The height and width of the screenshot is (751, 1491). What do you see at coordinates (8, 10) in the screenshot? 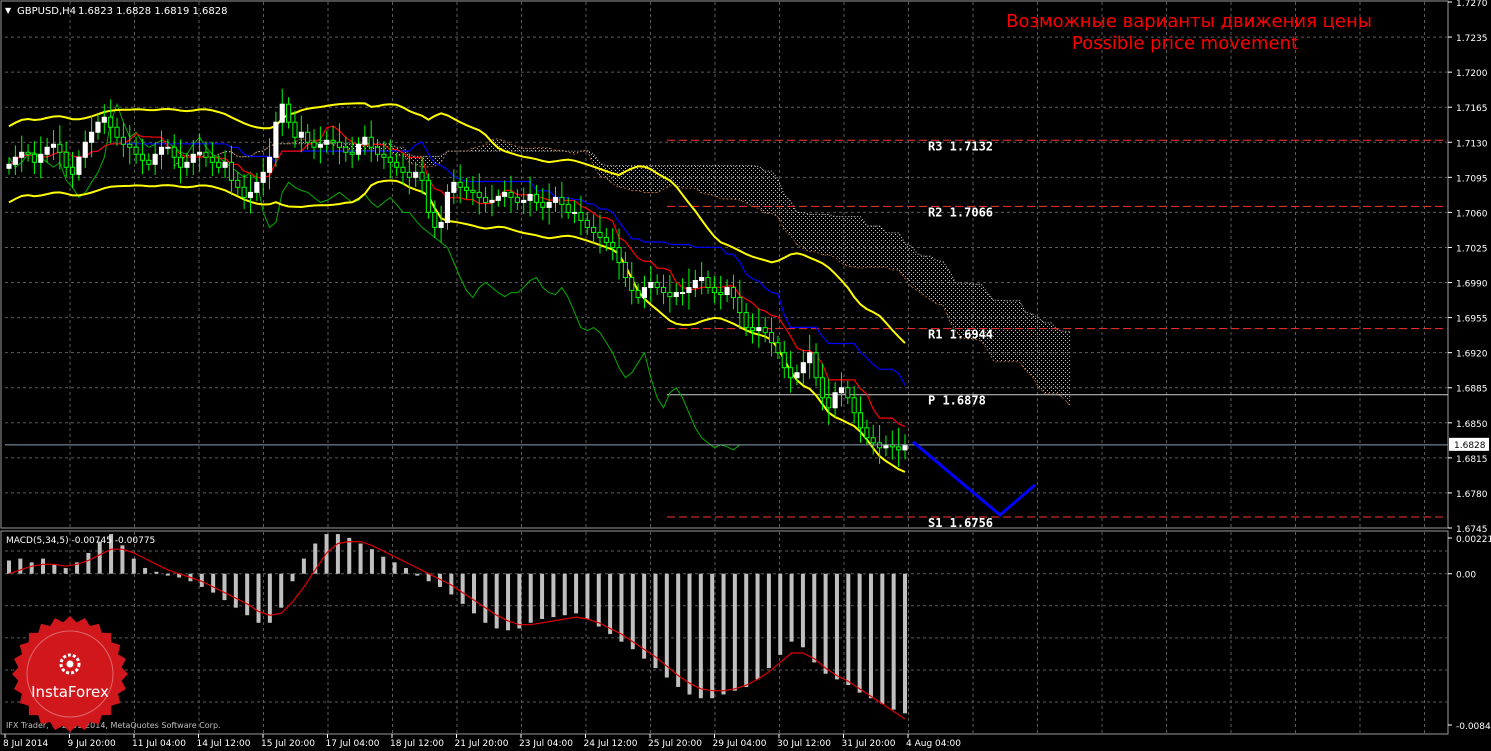
I see `chart-menu-arrow: ▼` at bounding box center [8, 10].